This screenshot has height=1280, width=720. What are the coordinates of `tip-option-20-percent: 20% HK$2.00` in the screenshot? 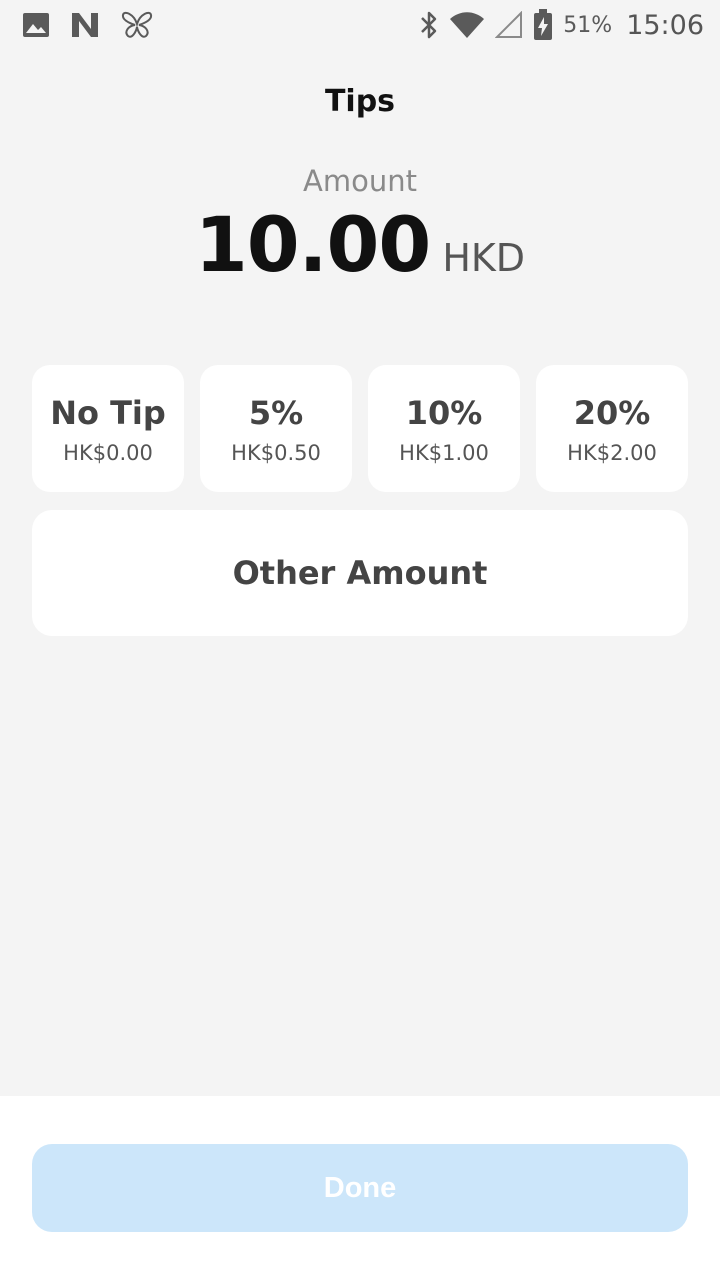 It's located at (612, 428).